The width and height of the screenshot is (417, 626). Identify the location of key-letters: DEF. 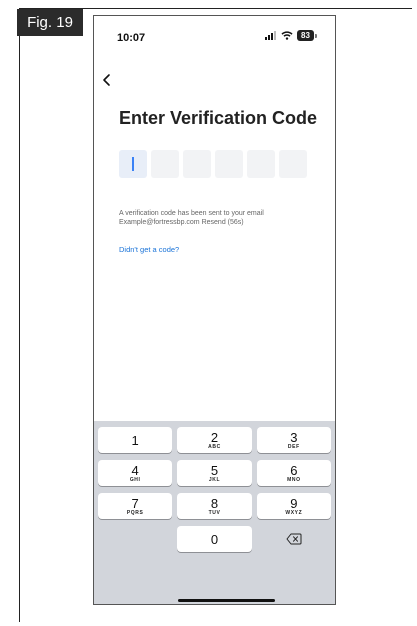
(293, 446).